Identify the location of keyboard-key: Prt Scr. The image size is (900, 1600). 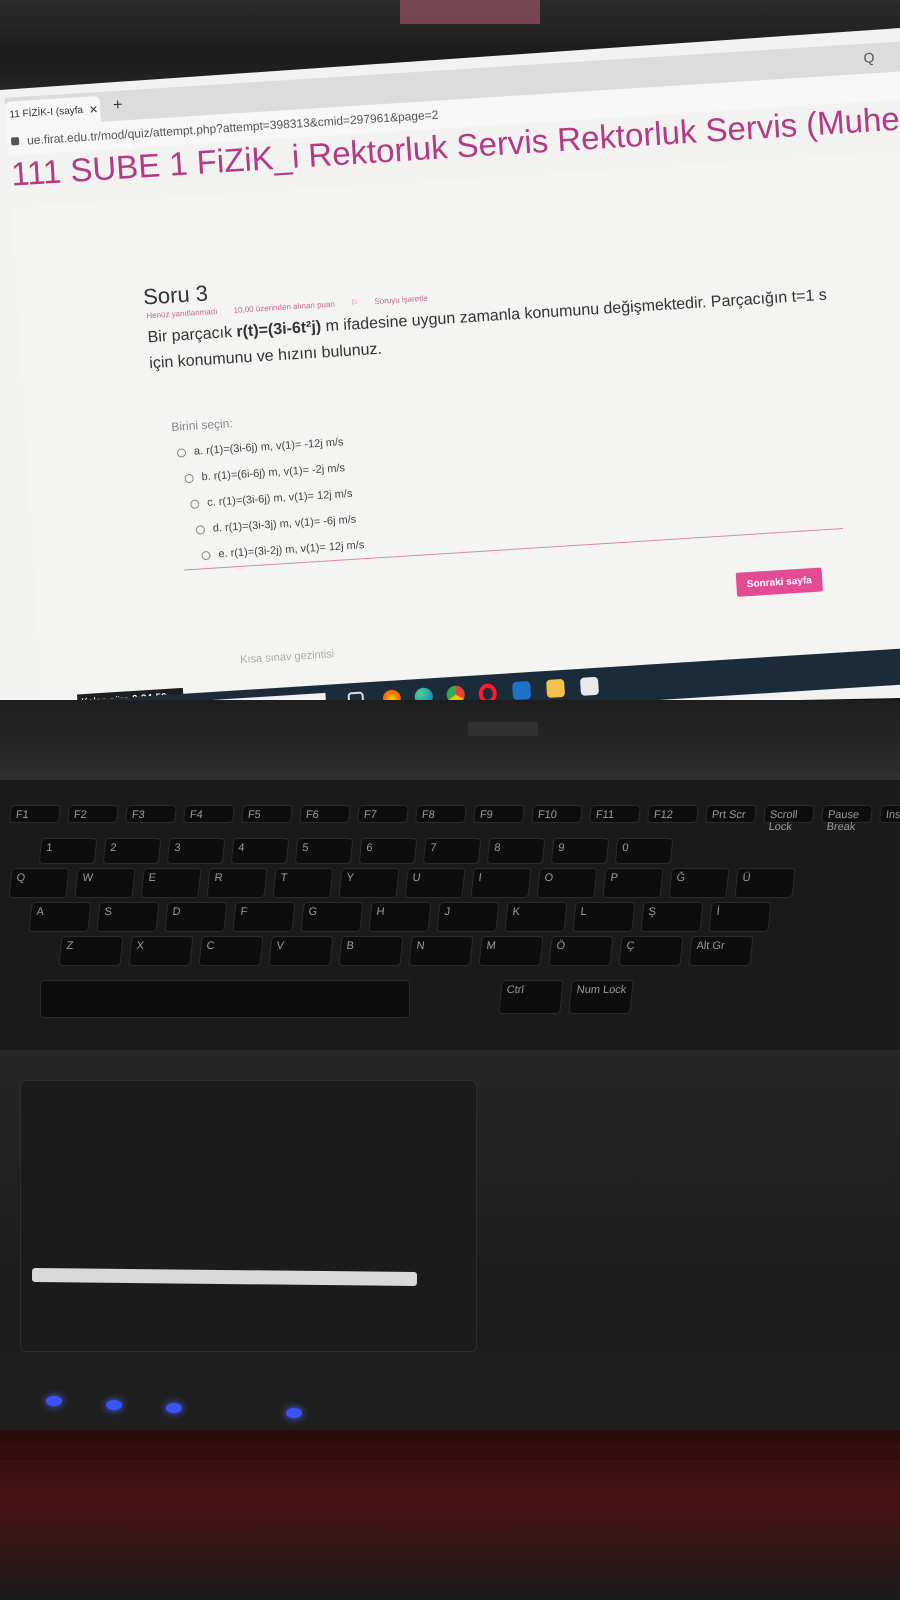
(731, 814).